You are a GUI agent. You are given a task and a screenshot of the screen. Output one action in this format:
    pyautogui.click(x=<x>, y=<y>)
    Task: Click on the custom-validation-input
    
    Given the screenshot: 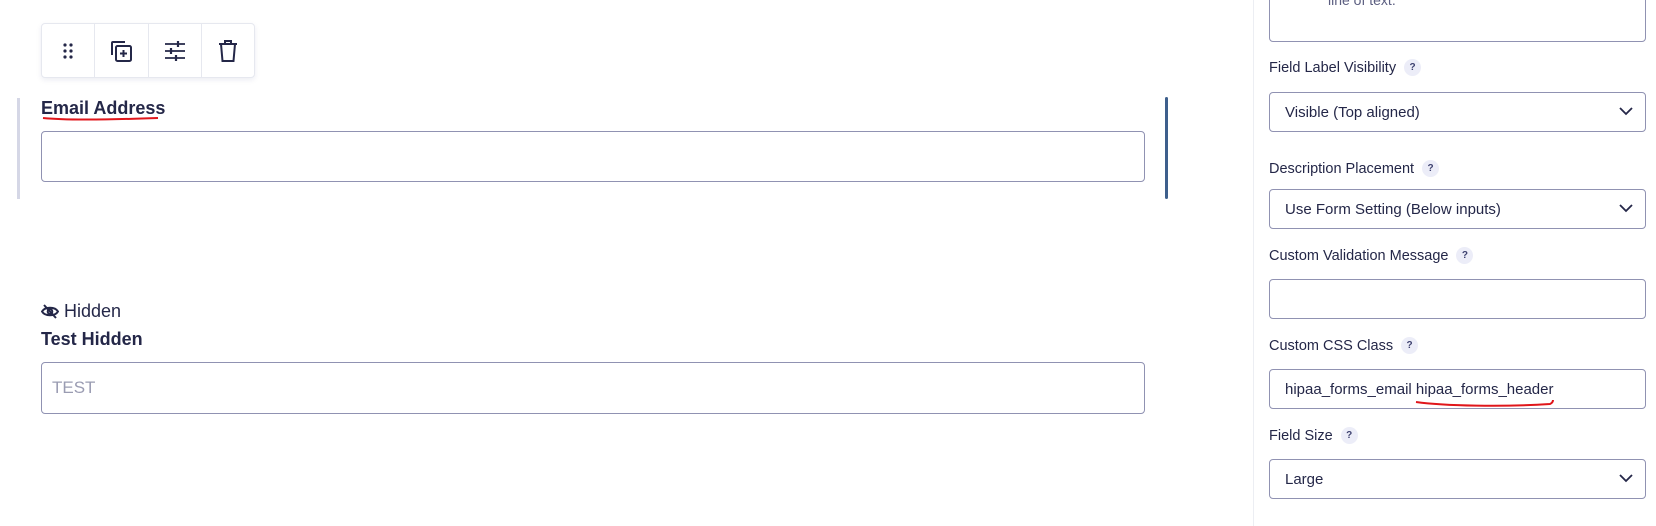 What is the action you would take?
    pyautogui.click(x=1457, y=299)
    